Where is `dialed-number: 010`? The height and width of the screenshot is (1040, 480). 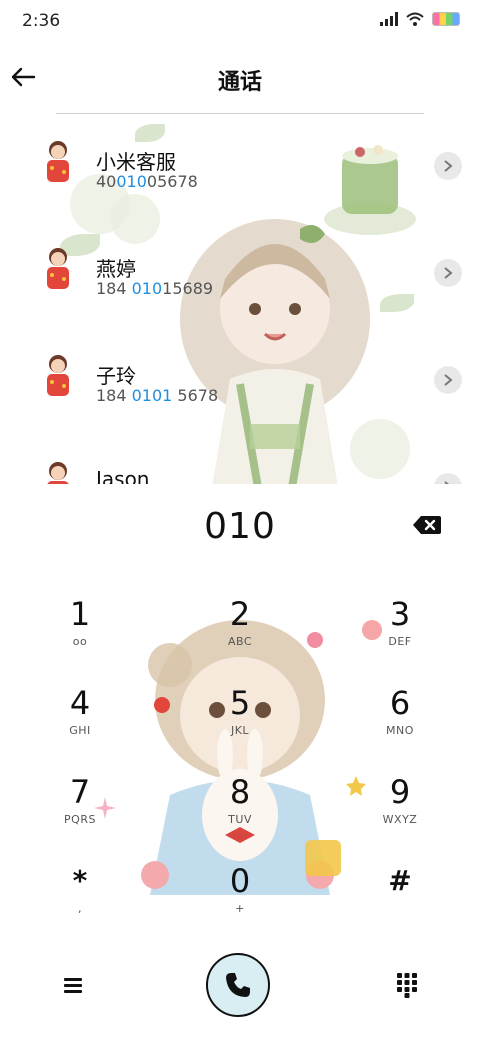
dialed-number: 010 is located at coordinates (240, 526).